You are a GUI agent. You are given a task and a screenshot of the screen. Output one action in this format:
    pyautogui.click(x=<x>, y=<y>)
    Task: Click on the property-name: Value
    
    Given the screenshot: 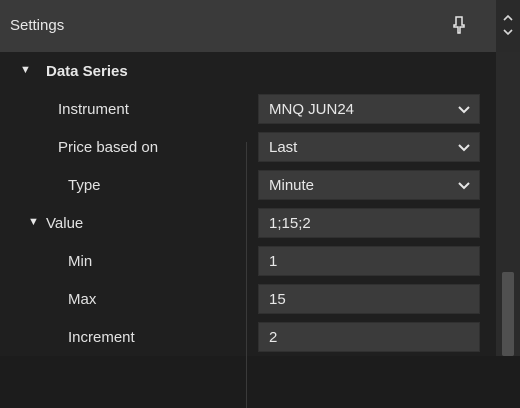 What is the action you would take?
    pyautogui.click(x=65, y=223)
    